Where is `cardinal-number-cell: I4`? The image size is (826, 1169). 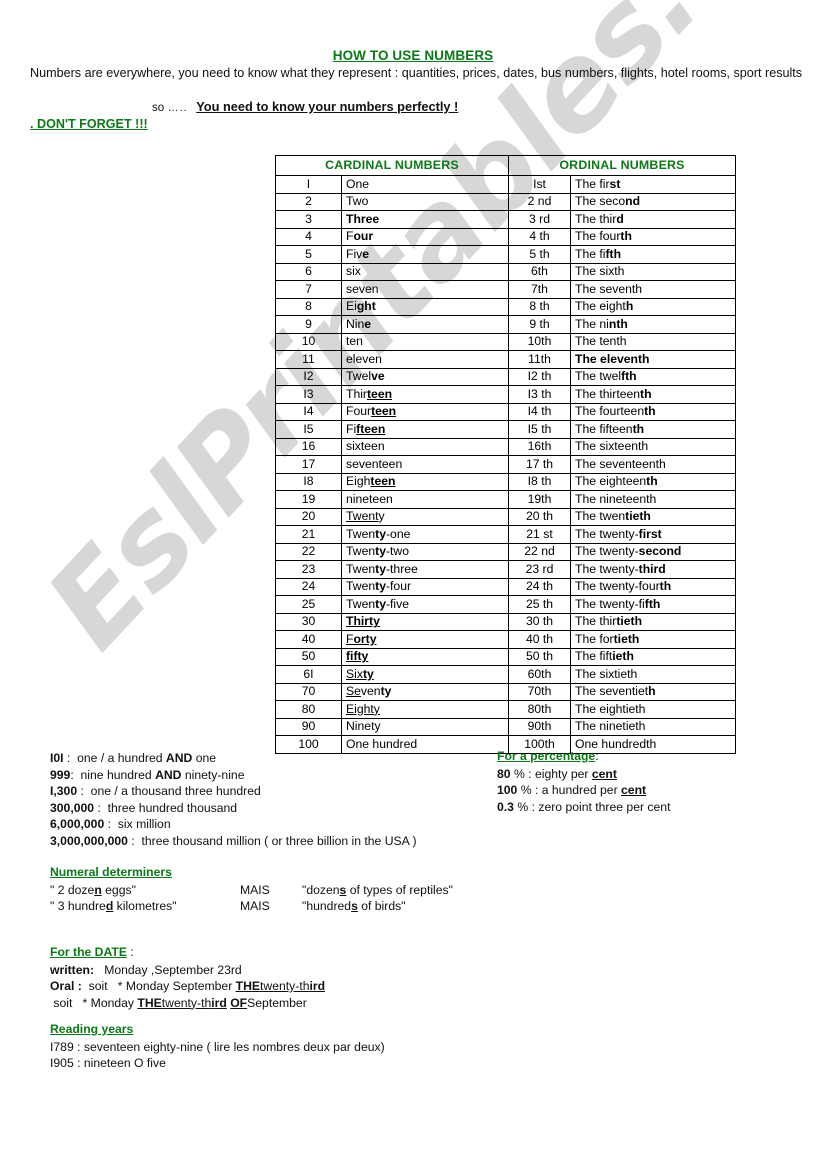 cardinal-number-cell: I4 is located at coordinates (308, 411).